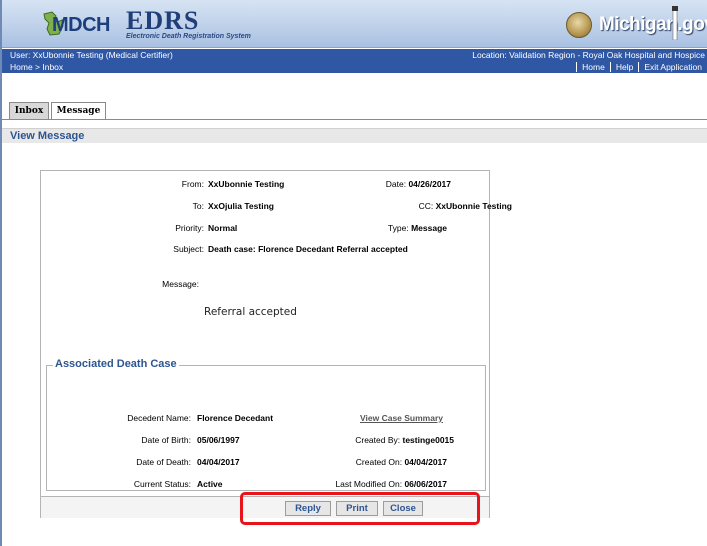  What do you see at coordinates (218, 462) in the screenshot?
I see `dod-value: 04/04/2017` at bounding box center [218, 462].